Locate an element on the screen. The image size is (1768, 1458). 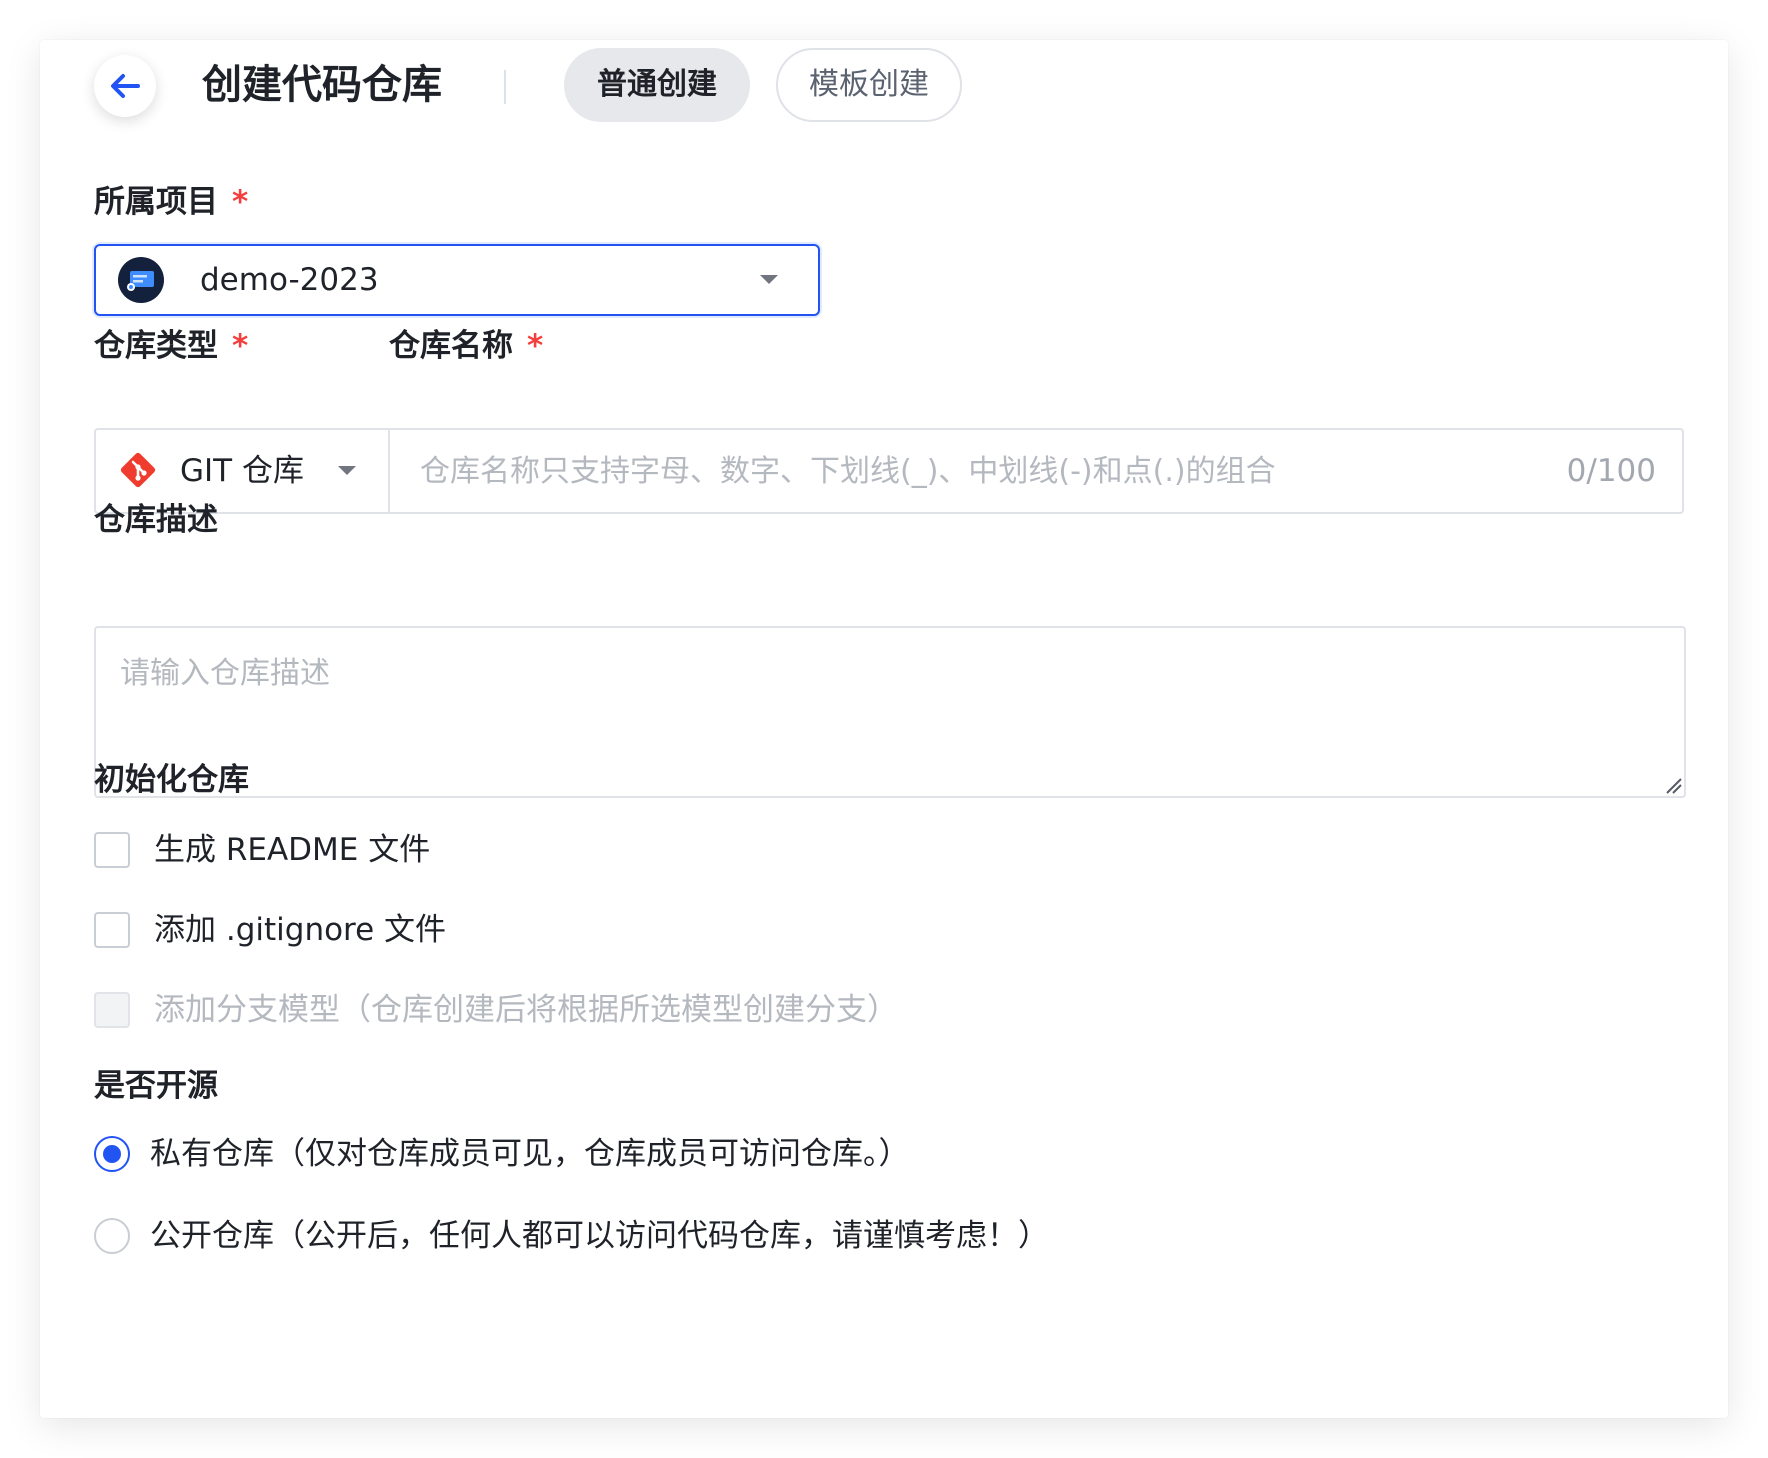
resize-grip-icon is located at coordinates (1673, 785).